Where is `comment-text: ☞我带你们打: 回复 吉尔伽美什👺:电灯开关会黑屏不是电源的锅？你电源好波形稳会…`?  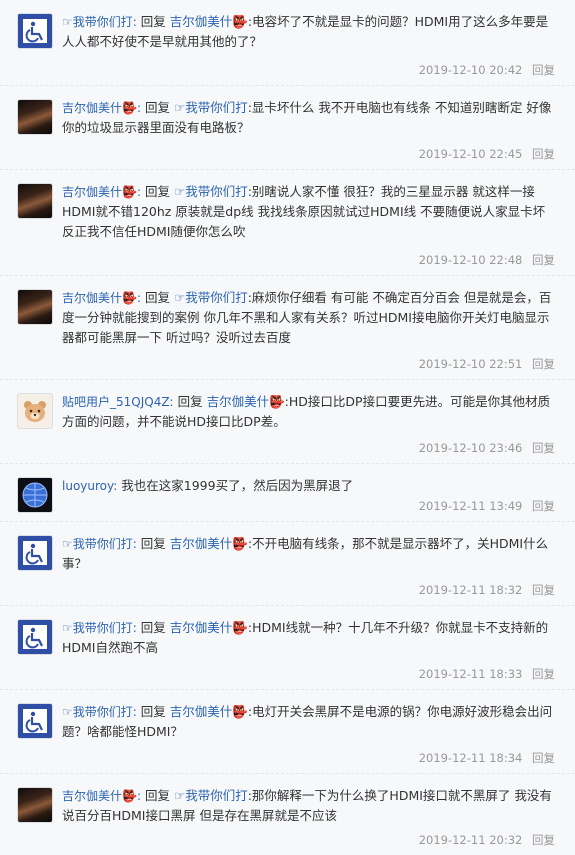 comment-text: ☞我带你们打: 回复 吉尔伽美什👺:电灯开关会黑屏不是电源的锅？你电源好波形稳会… is located at coordinates (309, 722).